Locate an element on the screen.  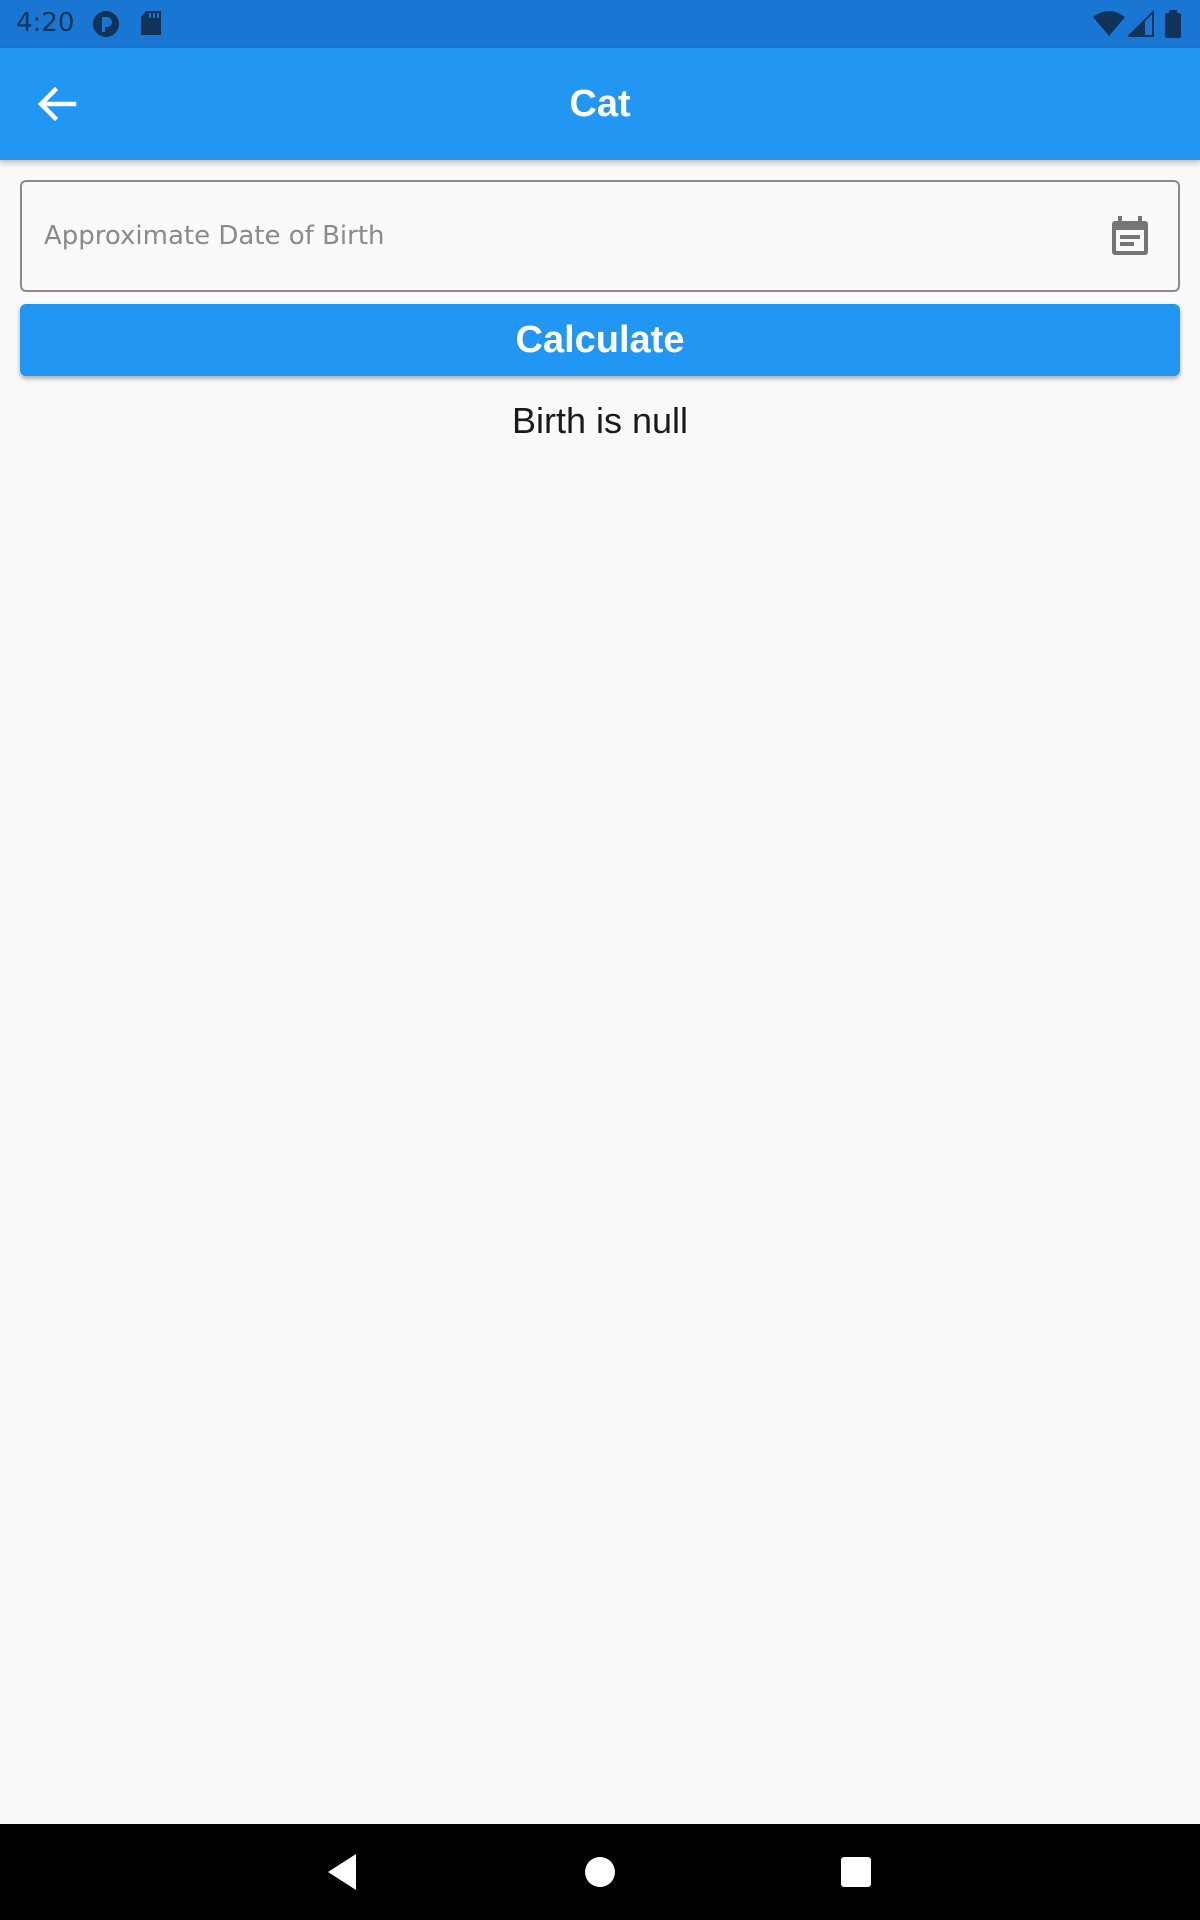
home-circle-icon is located at coordinates (600, 1872).